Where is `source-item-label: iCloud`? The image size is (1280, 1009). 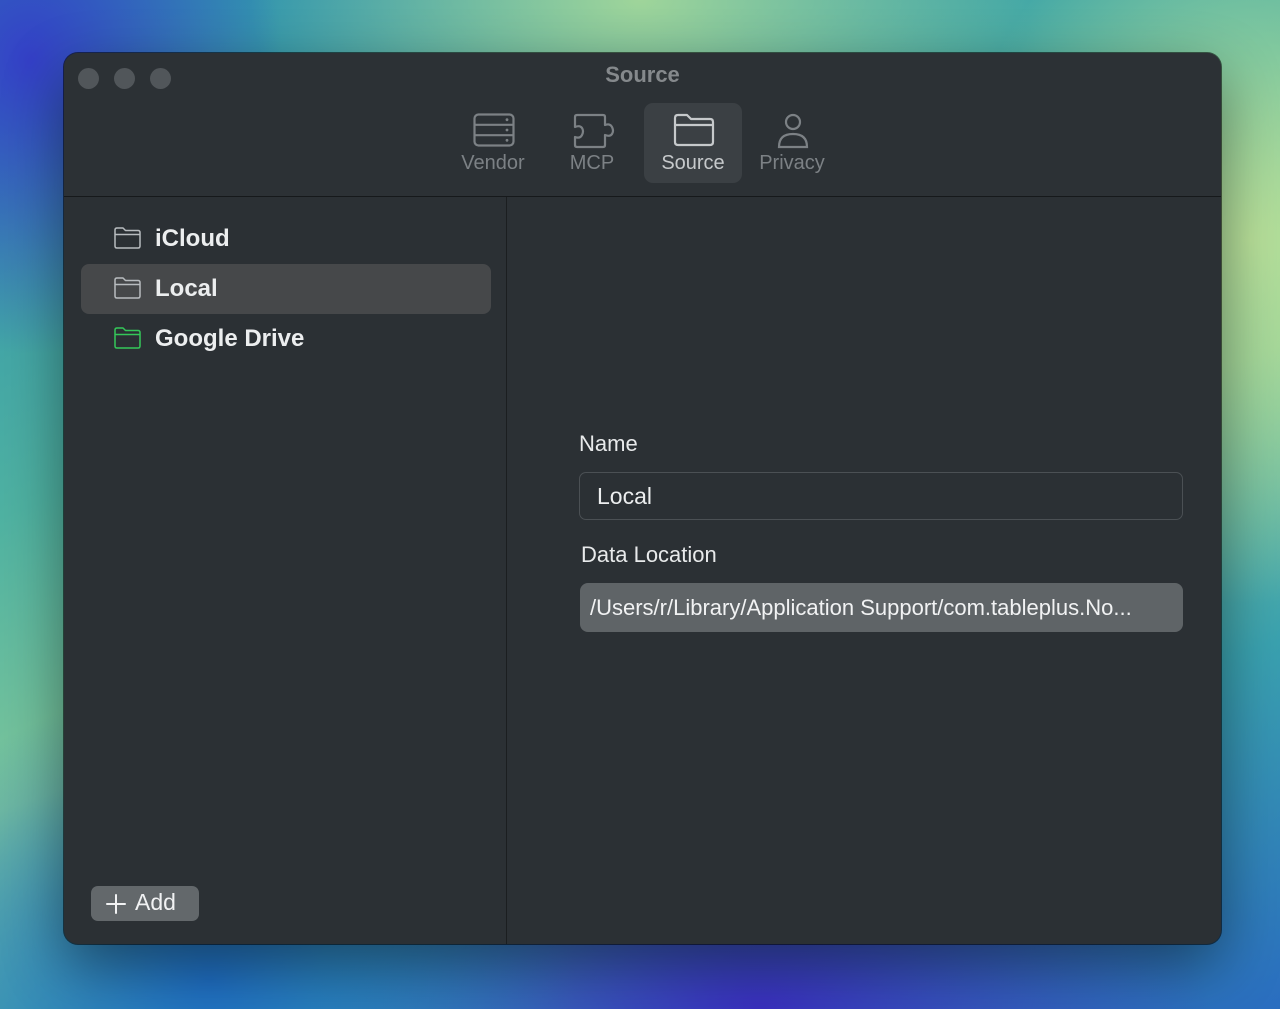
source-item-label: iCloud is located at coordinates (192, 238).